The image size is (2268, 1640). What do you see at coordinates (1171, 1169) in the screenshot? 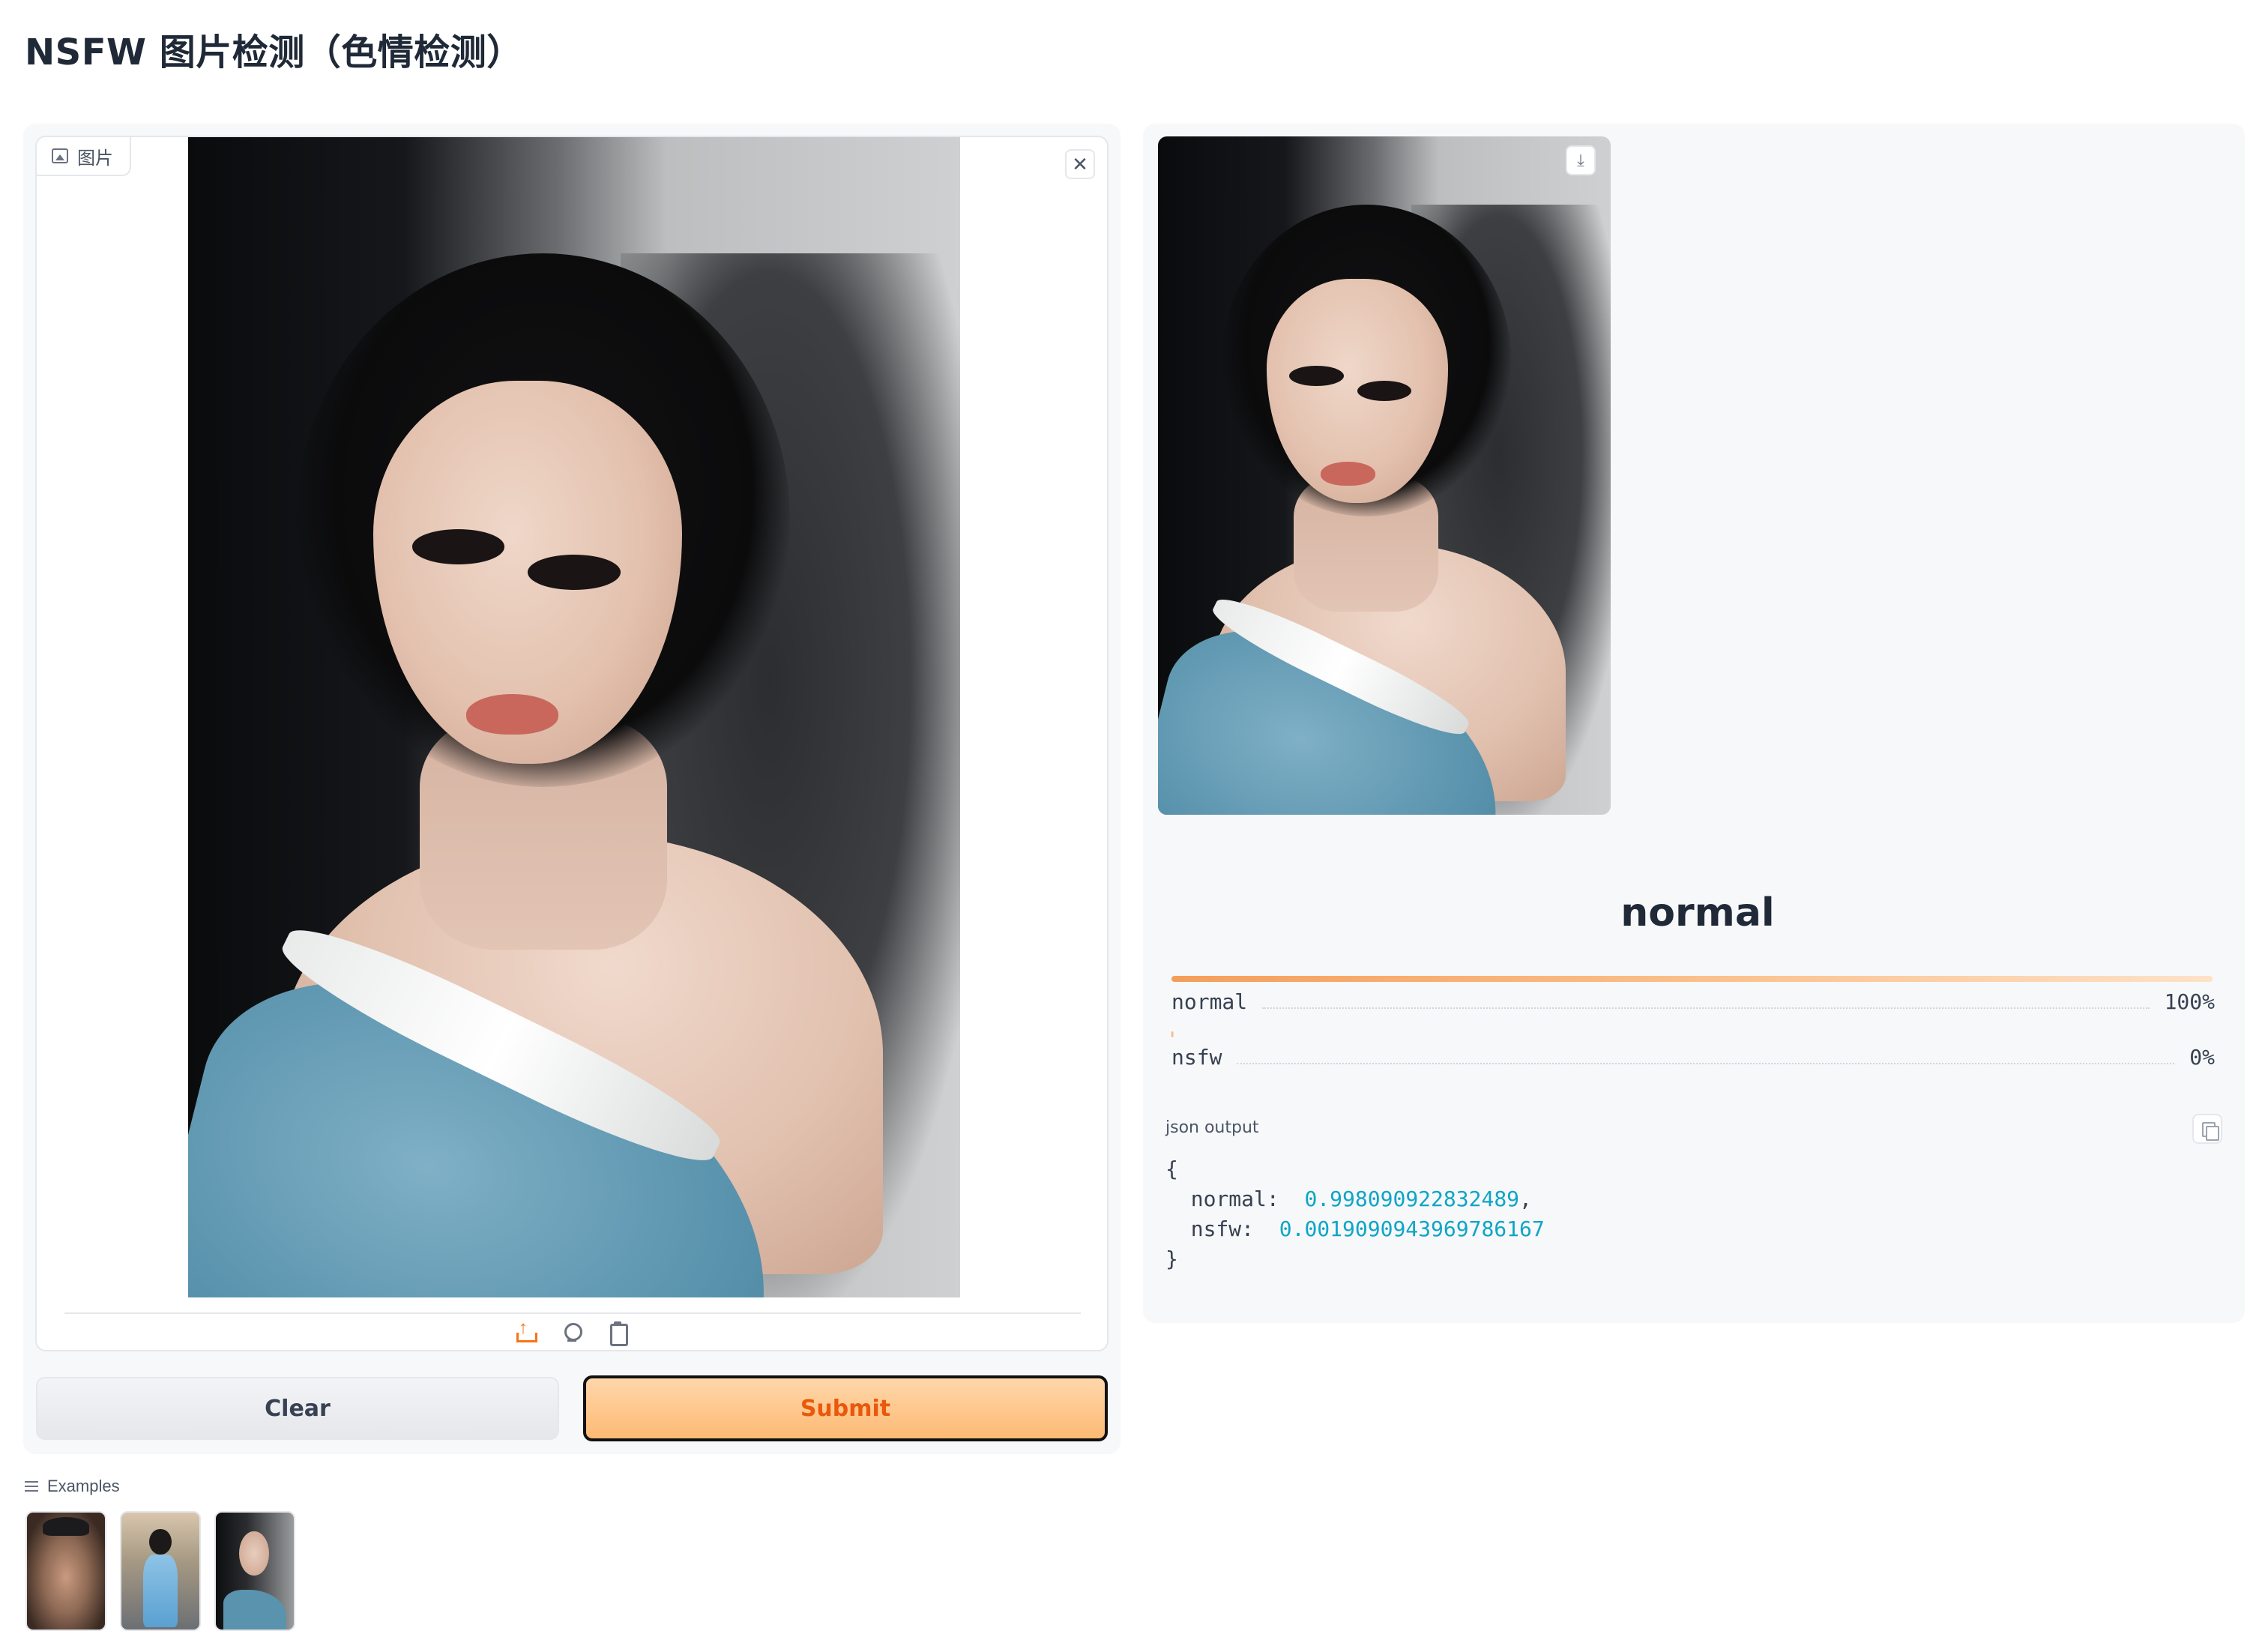
I see `json-brace-open: {` at bounding box center [1171, 1169].